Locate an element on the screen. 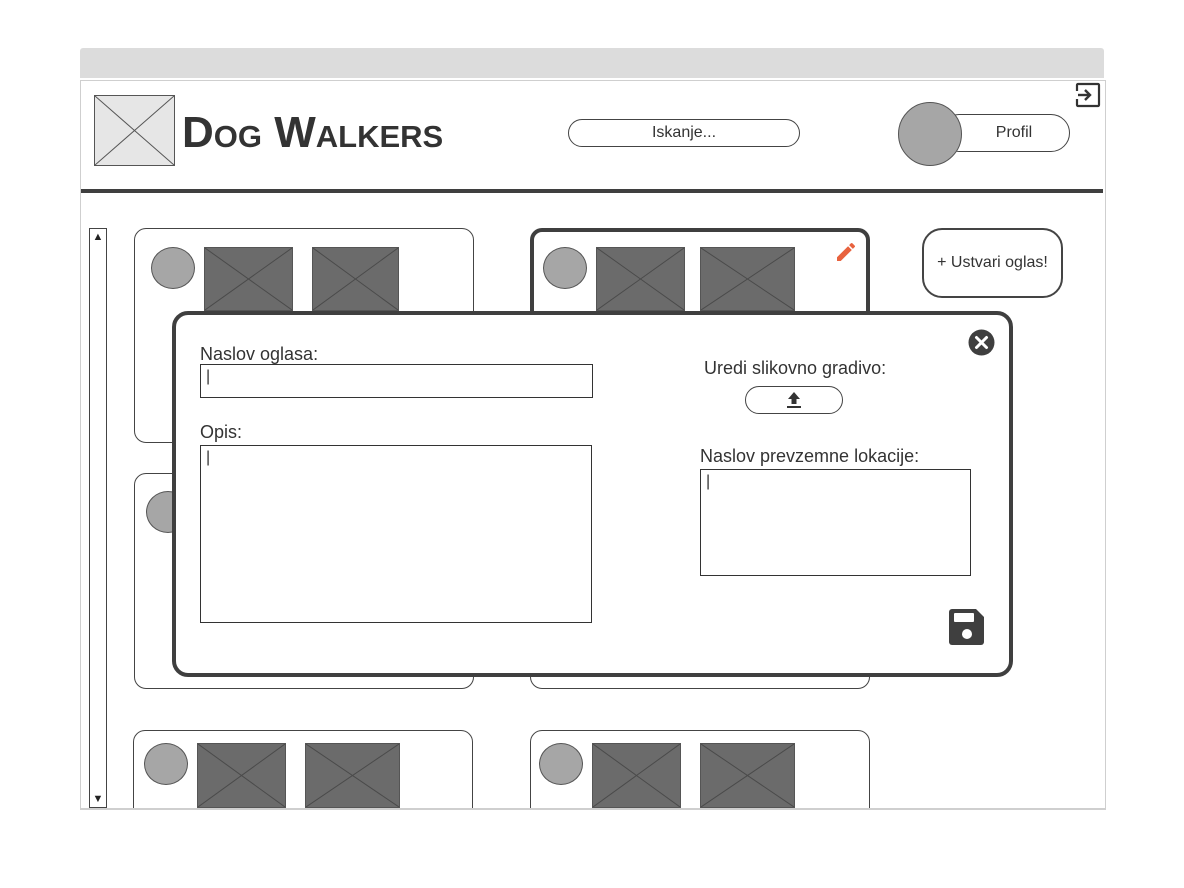  save-icon is located at coordinates (967, 627).